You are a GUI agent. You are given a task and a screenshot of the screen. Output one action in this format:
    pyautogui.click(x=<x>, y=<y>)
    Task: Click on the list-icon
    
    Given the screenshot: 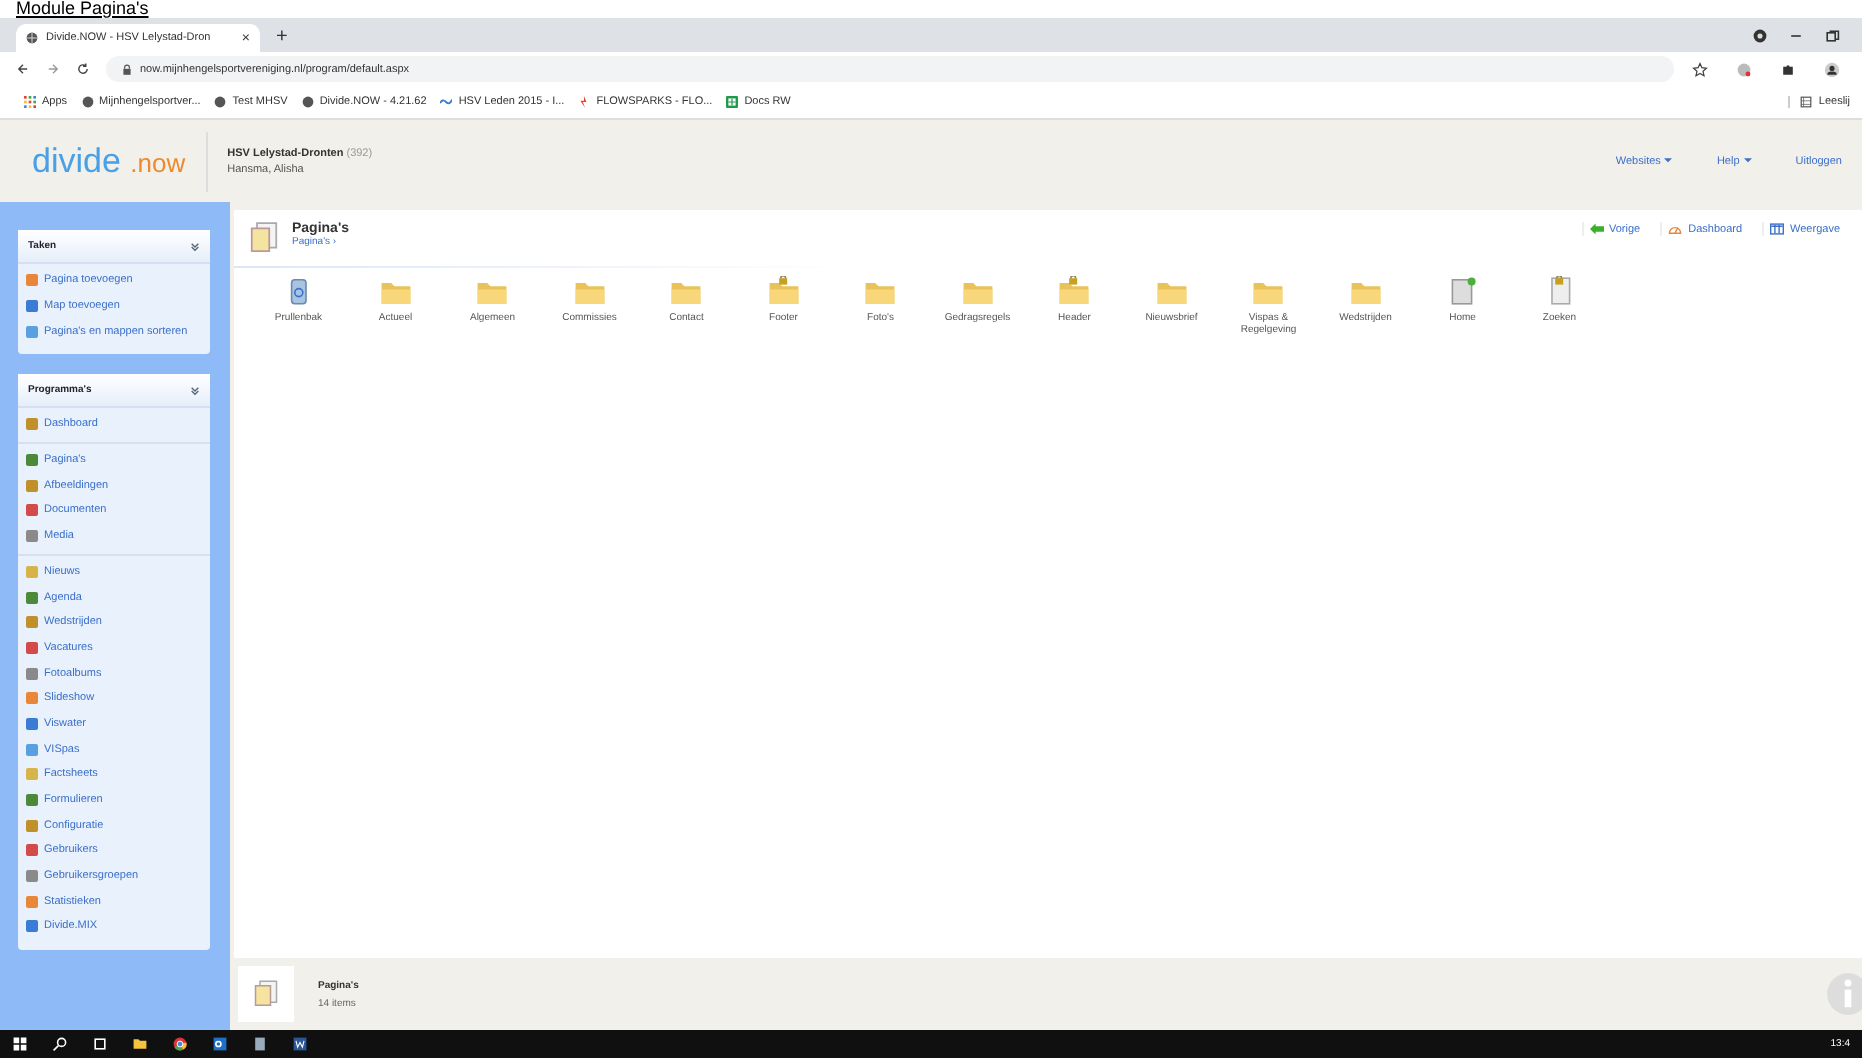 What is the action you would take?
    pyautogui.click(x=1806, y=102)
    